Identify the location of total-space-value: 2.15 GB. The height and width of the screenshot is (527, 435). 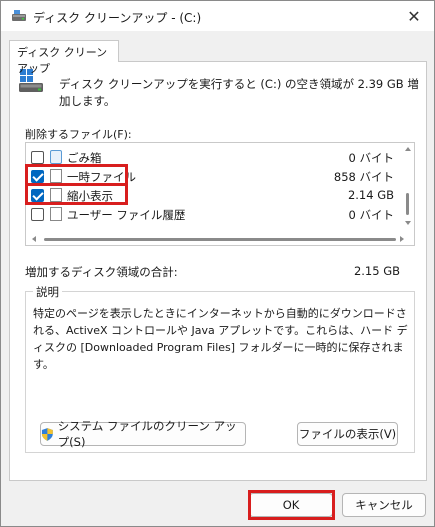
(376, 271).